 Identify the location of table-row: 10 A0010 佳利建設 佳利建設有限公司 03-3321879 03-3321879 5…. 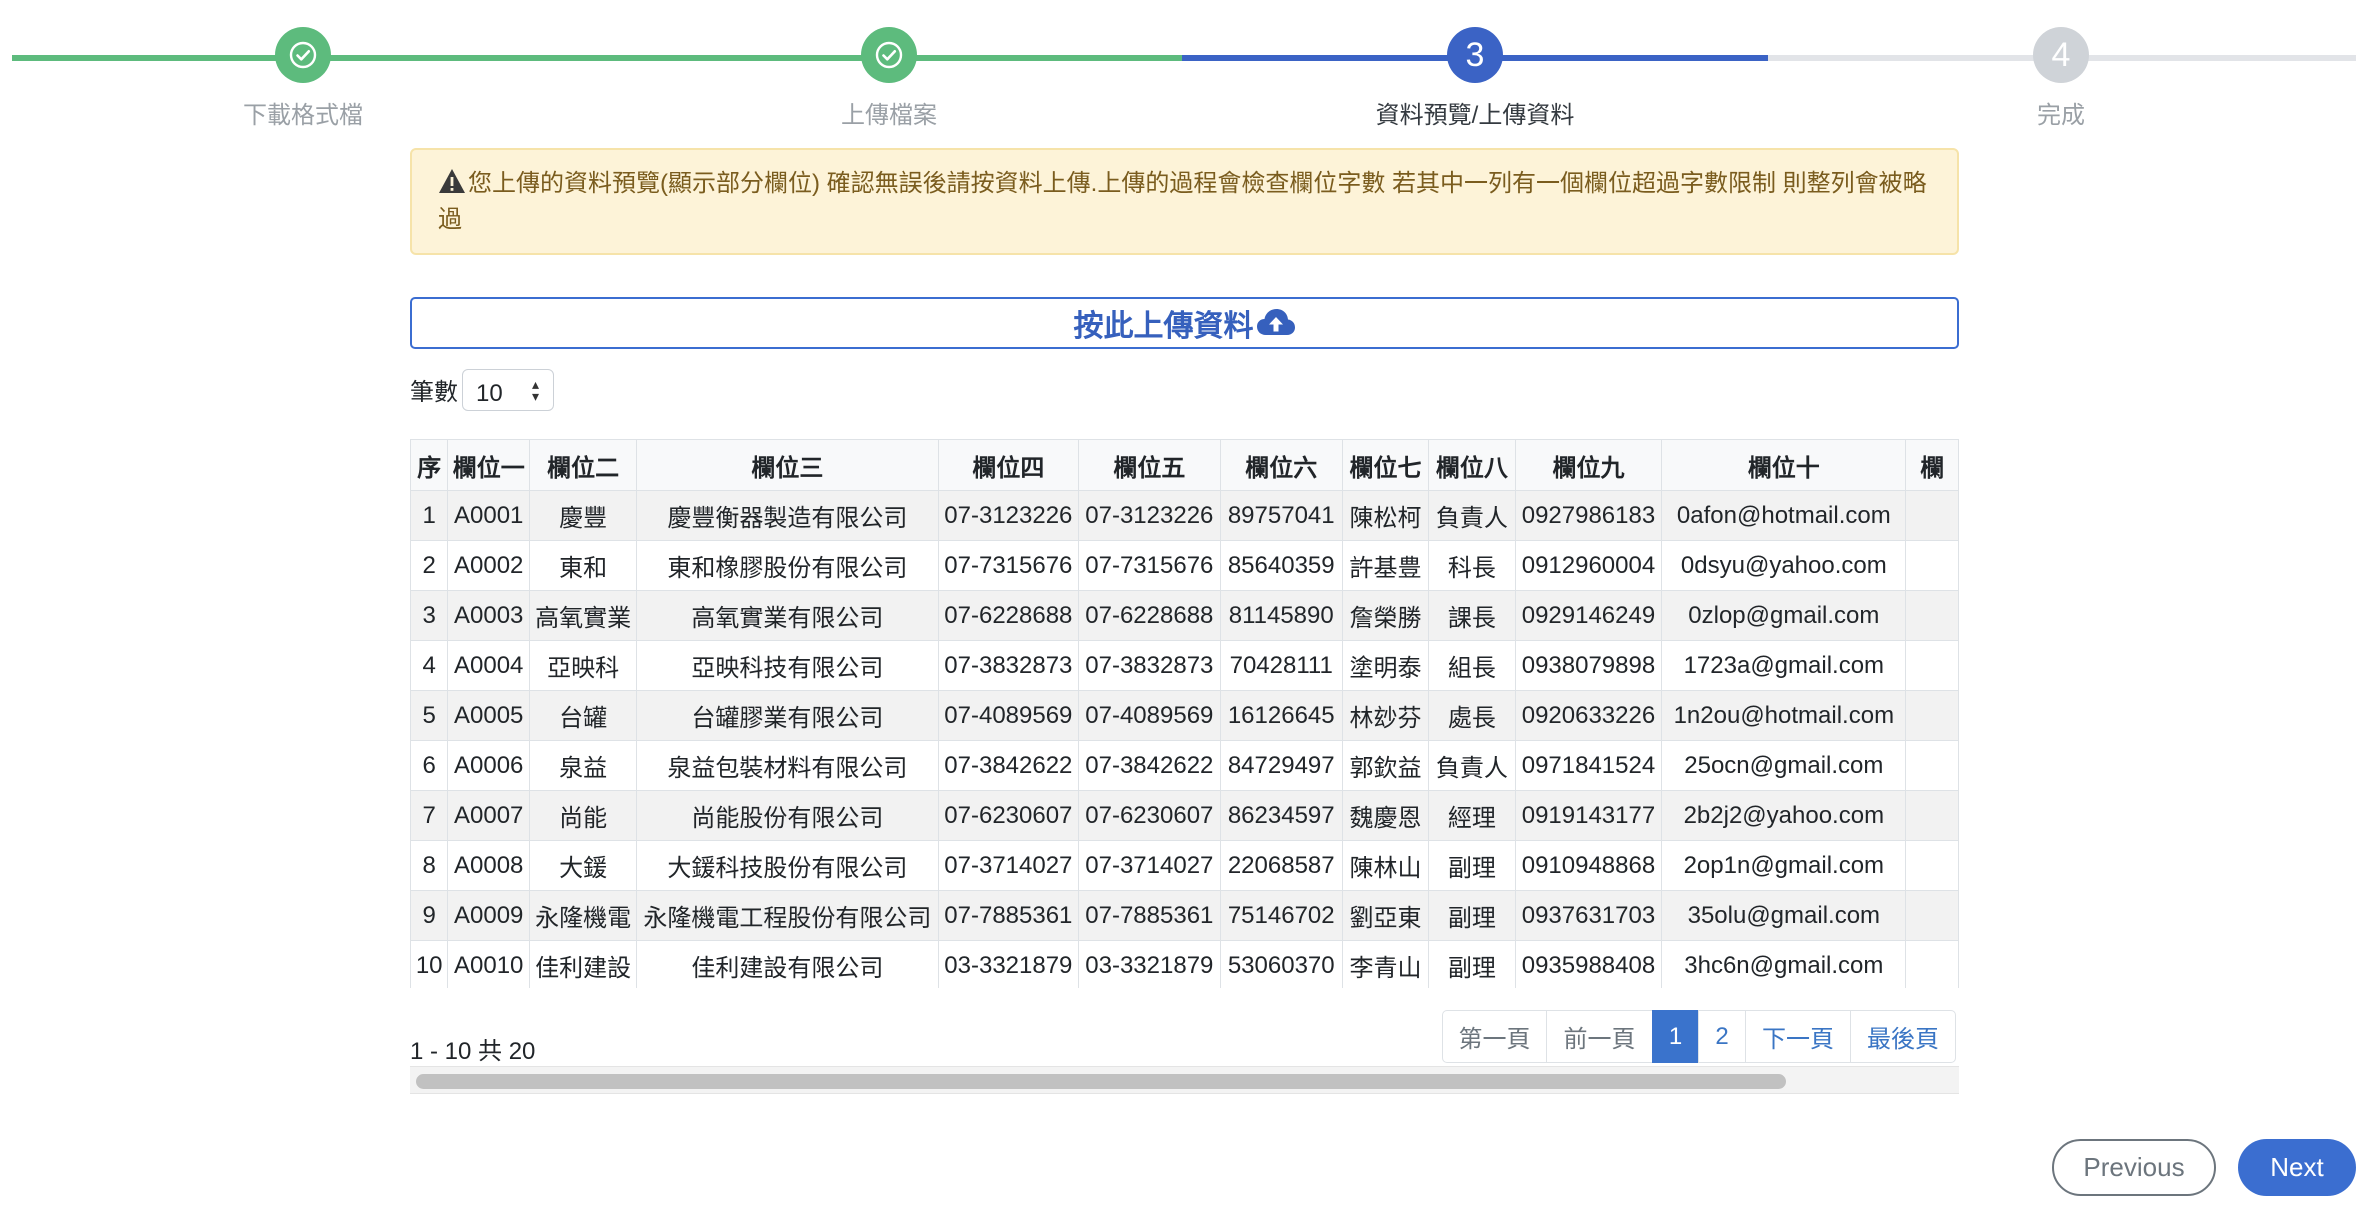
(1184, 964).